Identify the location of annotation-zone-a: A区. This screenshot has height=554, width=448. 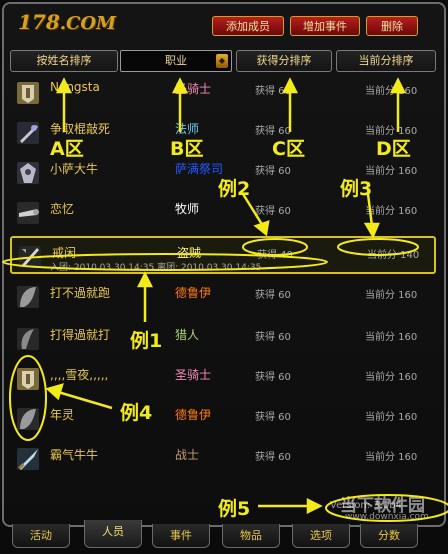
(67, 149).